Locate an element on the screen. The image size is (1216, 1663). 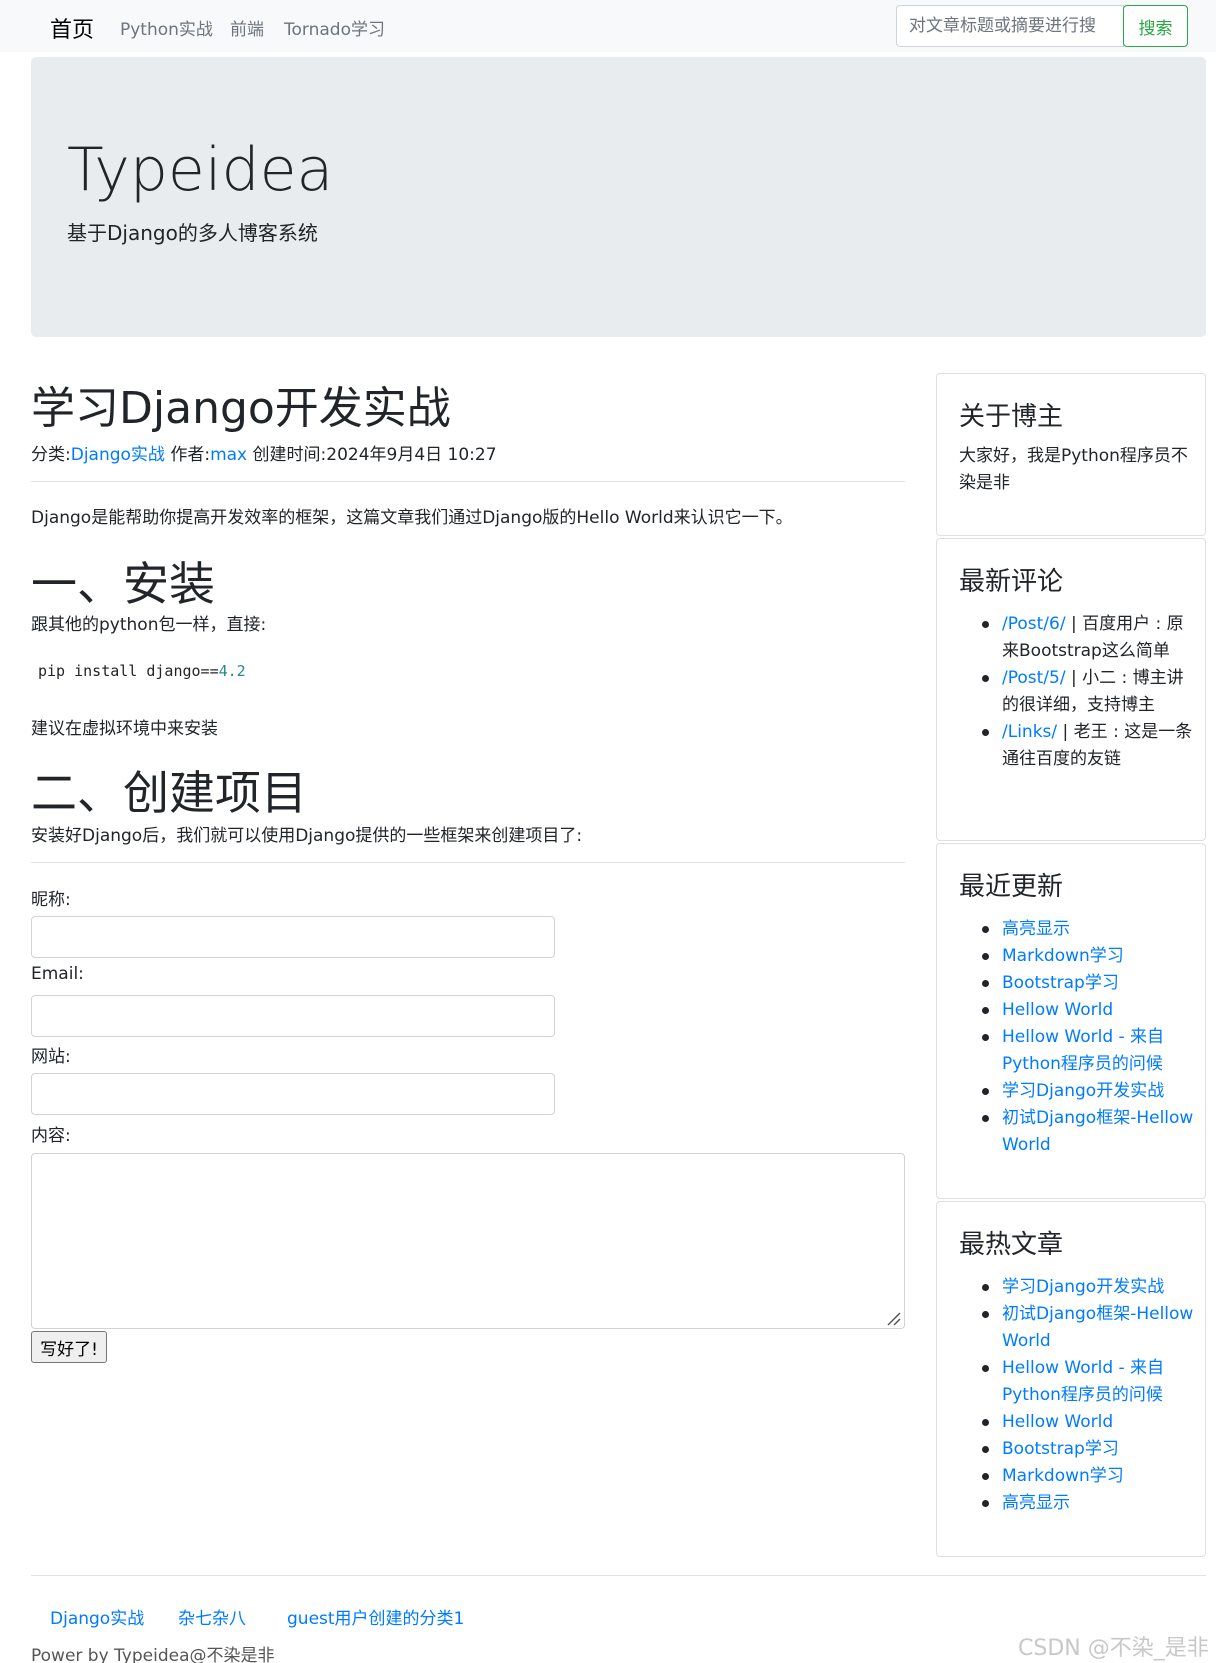
hot-post-link: Markdown学习 is located at coordinates (1063, 1476).